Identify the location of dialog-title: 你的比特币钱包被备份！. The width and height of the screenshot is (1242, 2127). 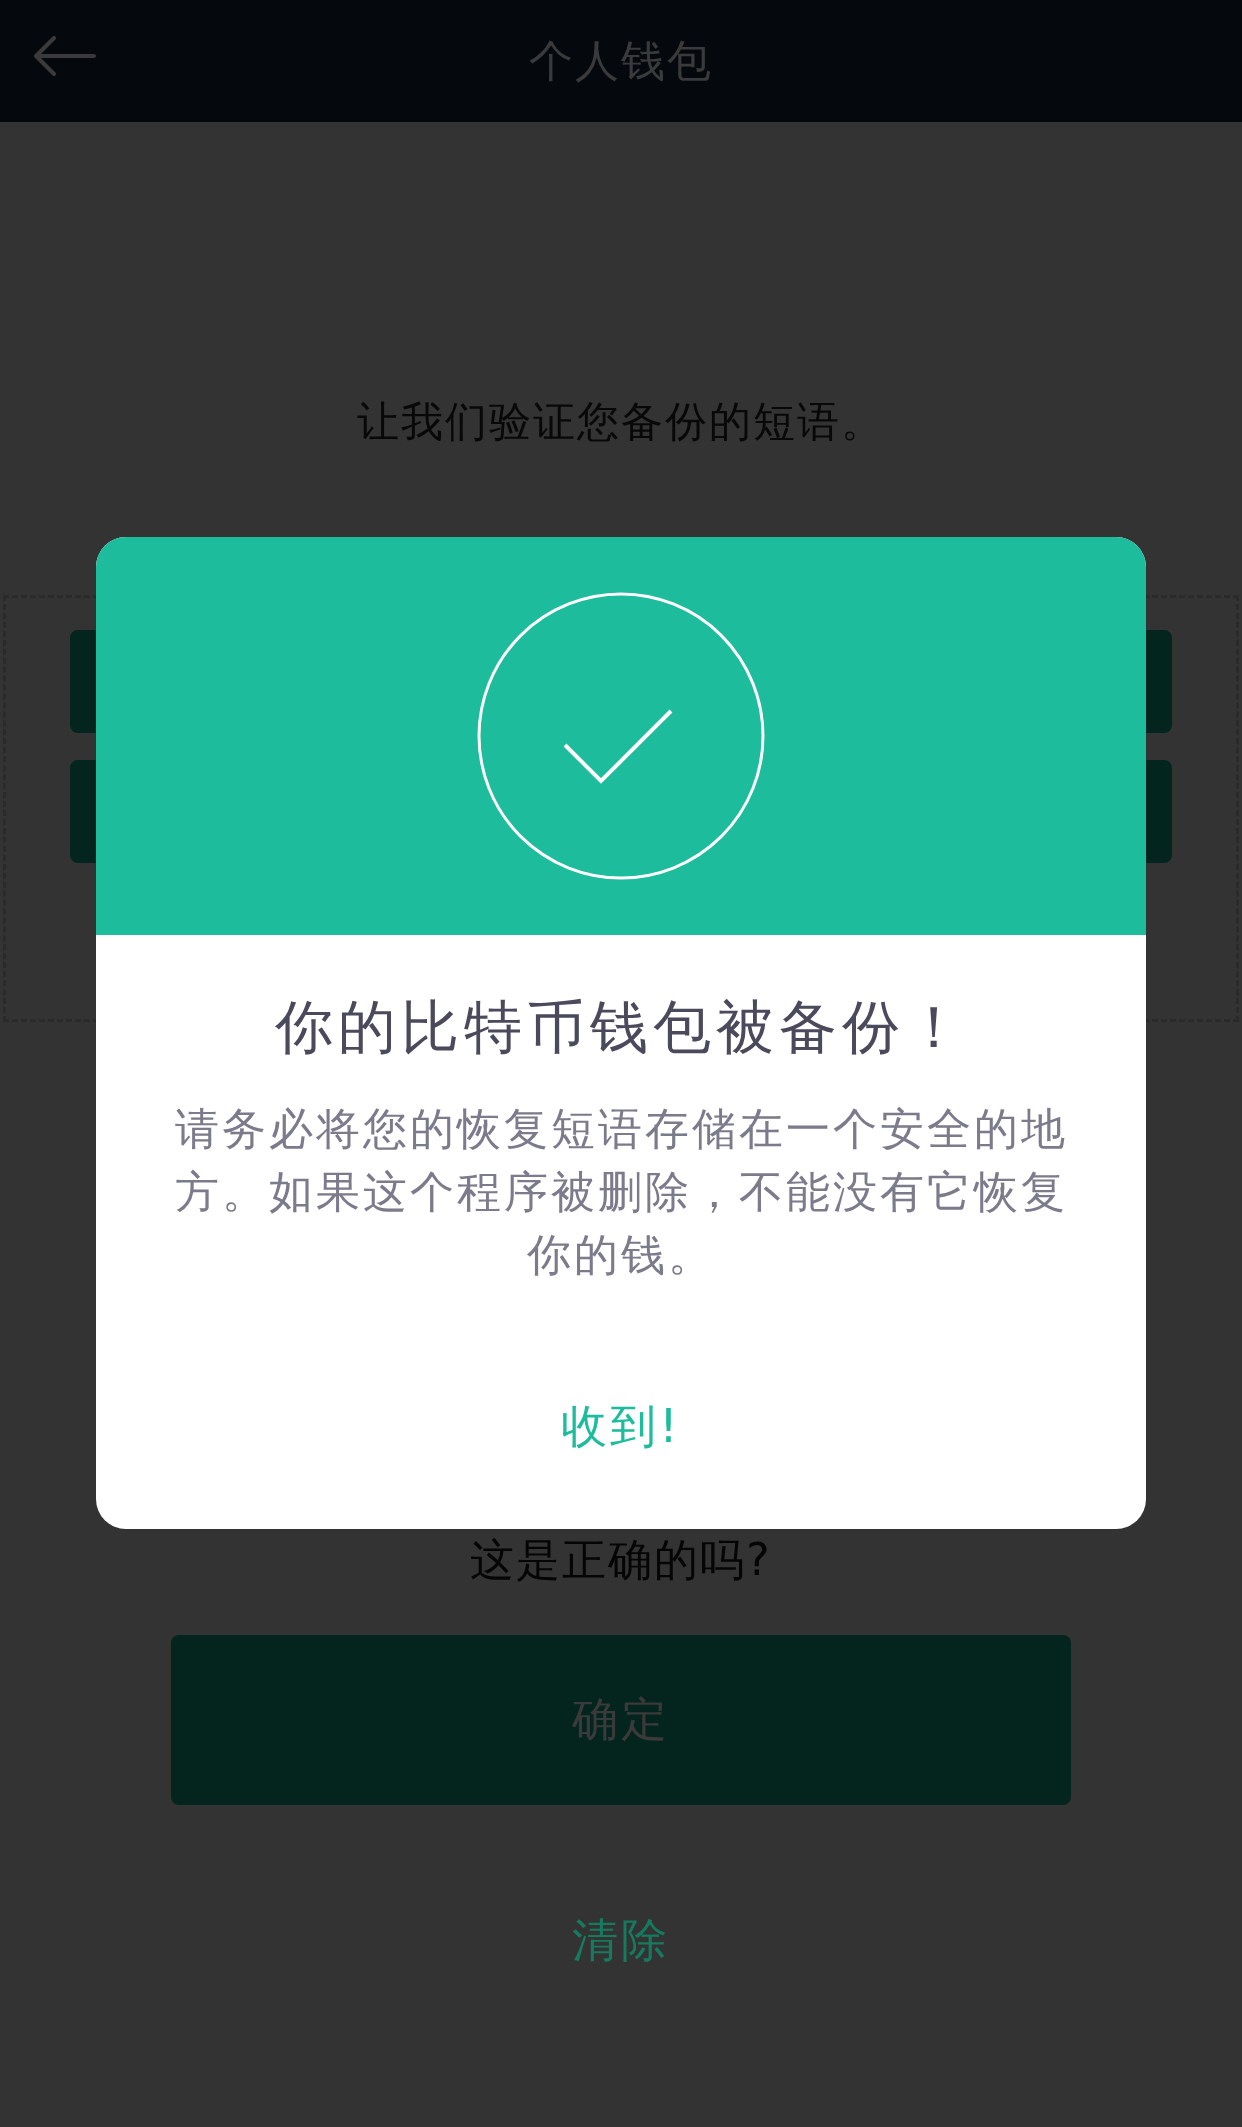
(621, 1027).